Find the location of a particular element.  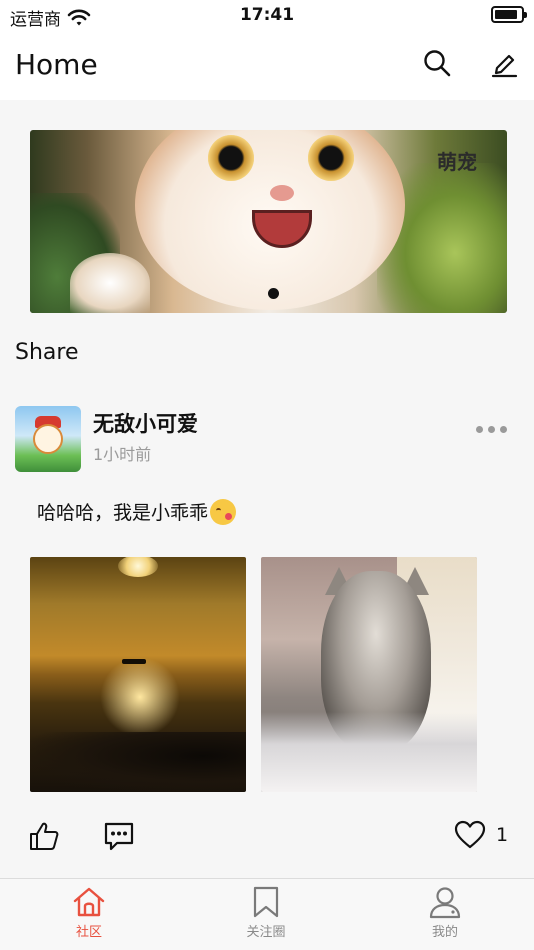

status-bar: 运营商 17:41 is located at coordinates (267, 15).